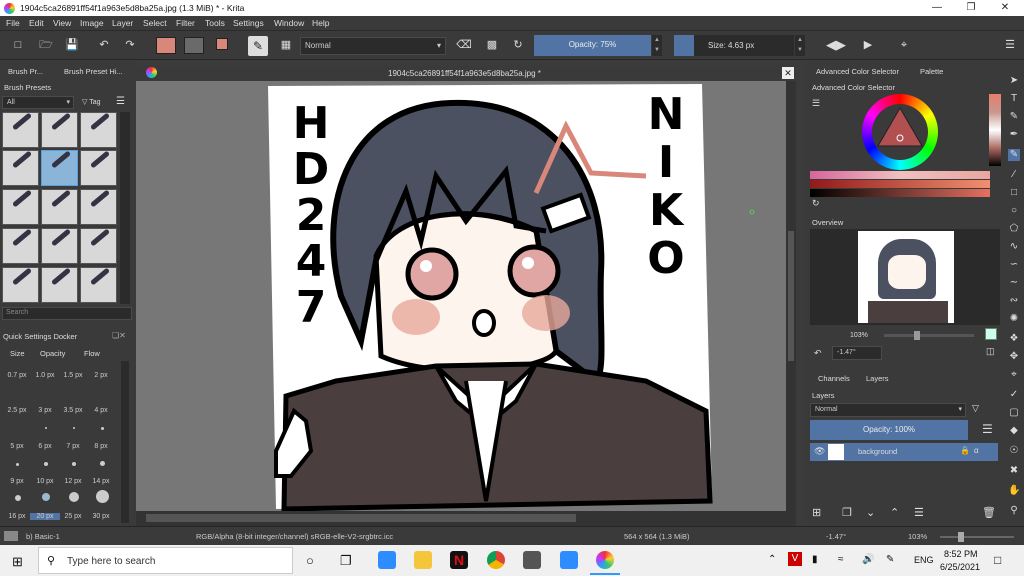 The height and width of the screenshot is (576, 1024). What do you see at coordinates (592, 45) in the screenshot?
I see `opacity-slider: Opacity: 75%` at bounding box center [592, 45].